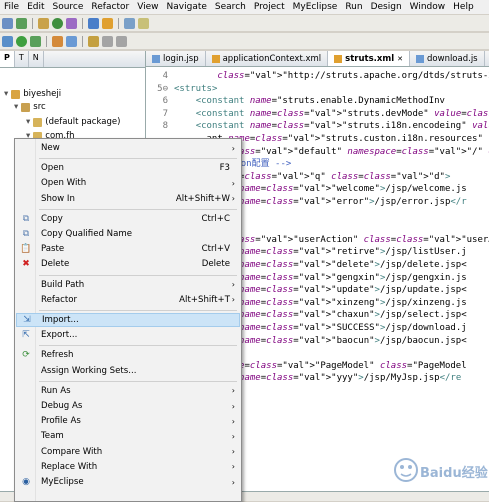 The image size is (489, 502). Describe the element at coordinates (128, 467) in the screenshot. I see `menu-item-replace-with: Replace With ›` at that location.